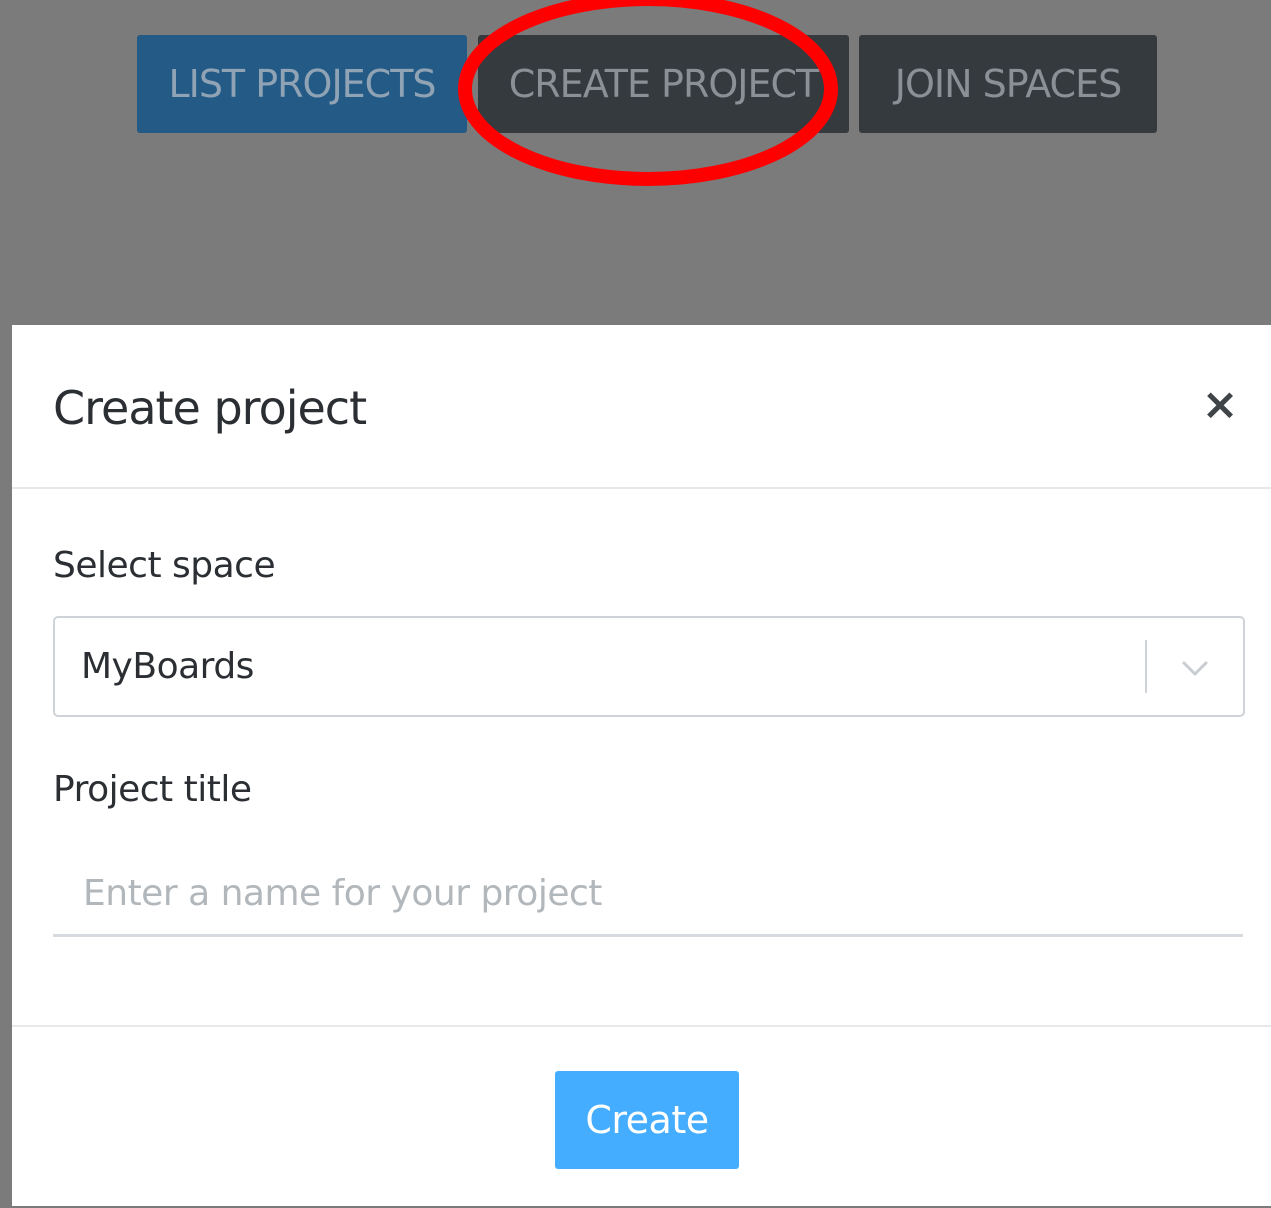 Image resolution: width=1271 pixels, height=1208 pixels. I want to click on create-project-button: CREATE PROJECT, so click(663, 84).